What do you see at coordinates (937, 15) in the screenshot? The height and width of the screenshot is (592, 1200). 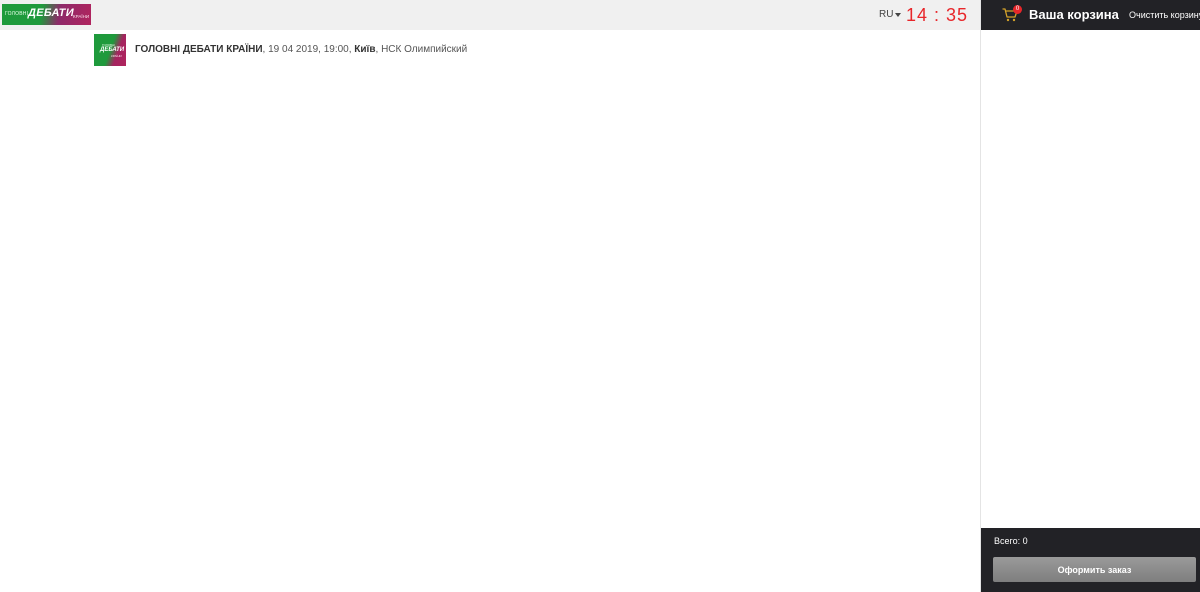 I see `countdown-timer: 14 : 35` at bounding box center [937, 15].